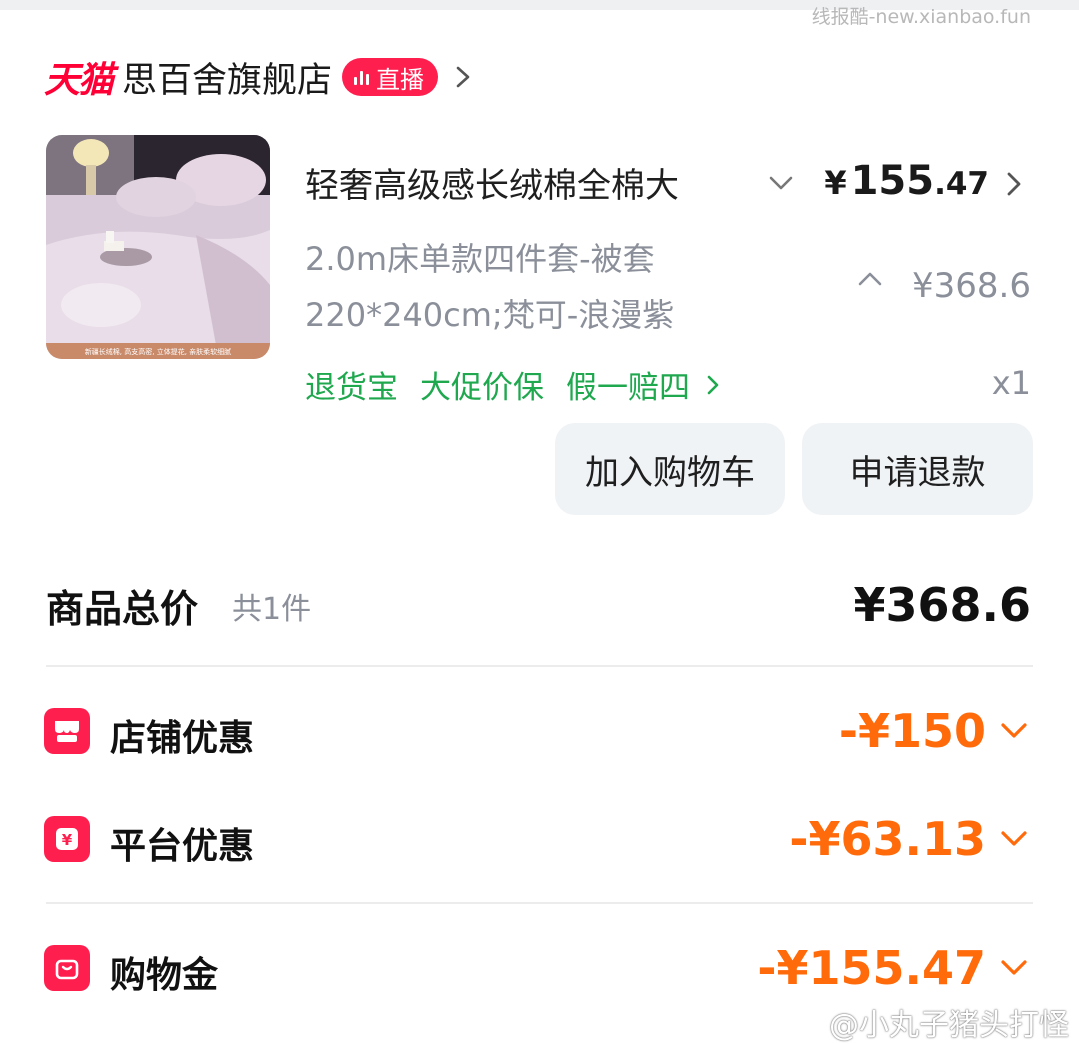 This screenshot has width=1079, height=1044. I want to click on discount-label: 店铺优惠, so click(182, 738).